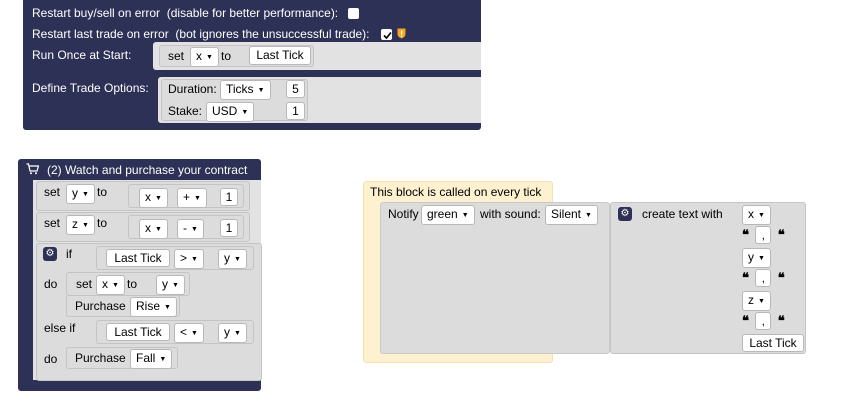 The width and height of the screenshot is (860, 417). Describe the element at coordinates (682, 214) in the screenshot. I see `create-text-label: create text with` at that location.